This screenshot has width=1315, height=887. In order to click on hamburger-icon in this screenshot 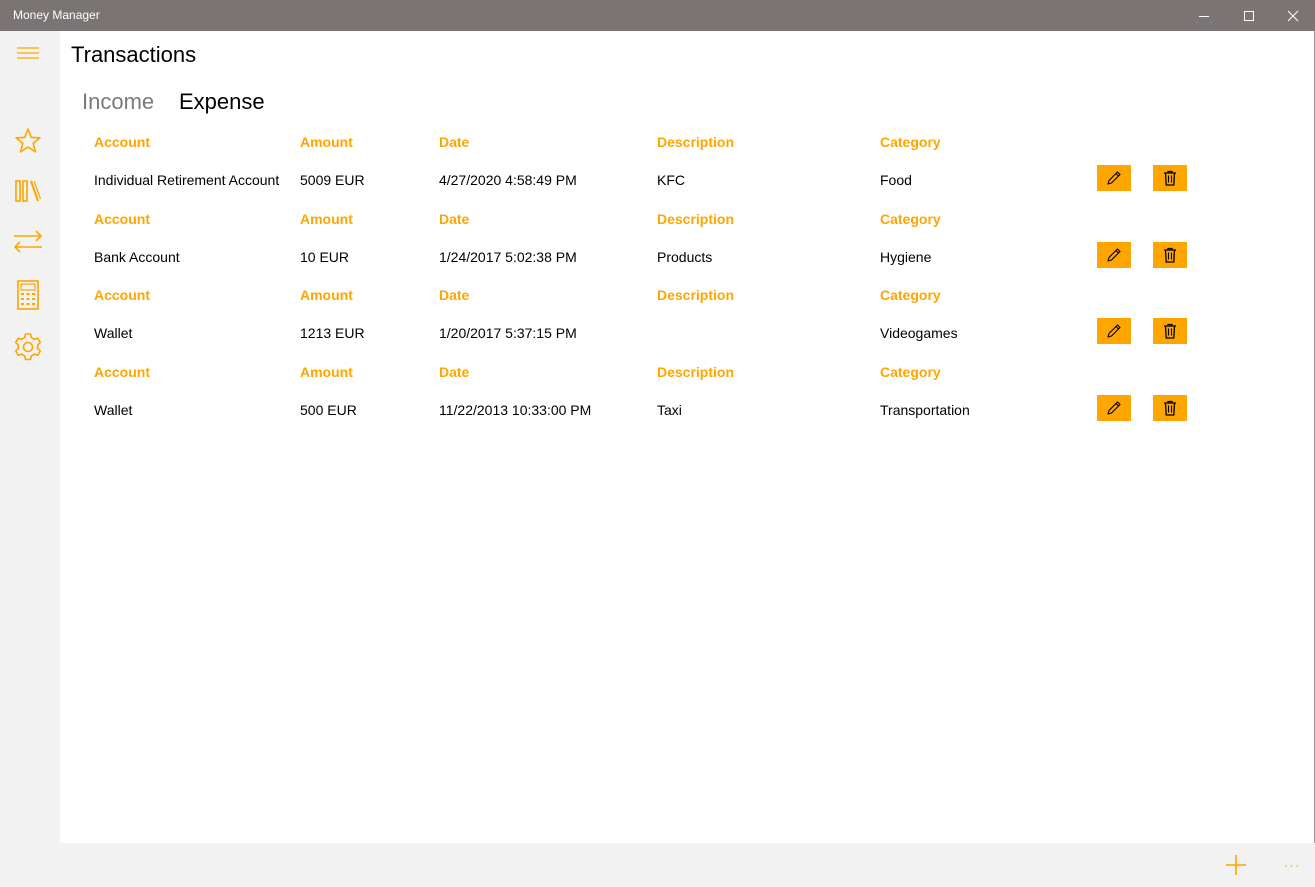, I will do `click(28, 53)`.